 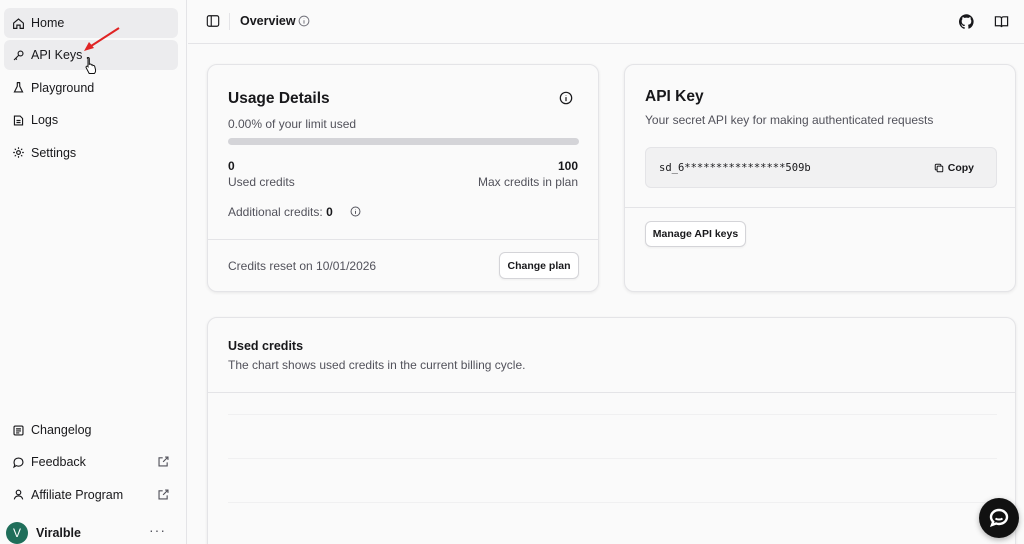 I want to click on sidebar-item-playground: Playground, so click(x=91, y=88).